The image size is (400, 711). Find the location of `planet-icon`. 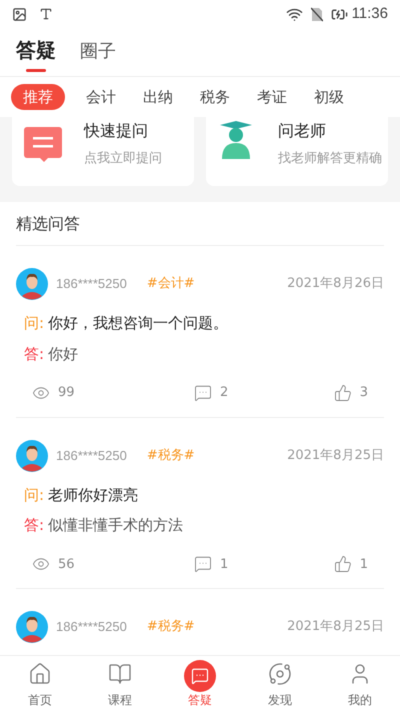

planet-icon is located at coordinates (280, 674).